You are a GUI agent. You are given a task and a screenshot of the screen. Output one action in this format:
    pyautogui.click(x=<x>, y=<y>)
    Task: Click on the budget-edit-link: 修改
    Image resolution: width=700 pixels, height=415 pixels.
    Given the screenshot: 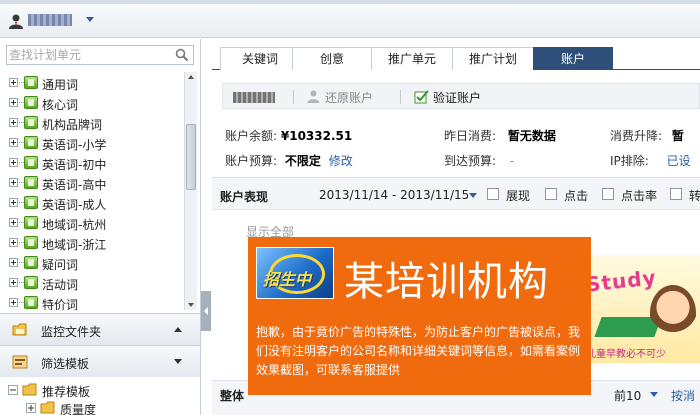 What is the action you would take?
    pyautogui.click(x=341, y=161)
    